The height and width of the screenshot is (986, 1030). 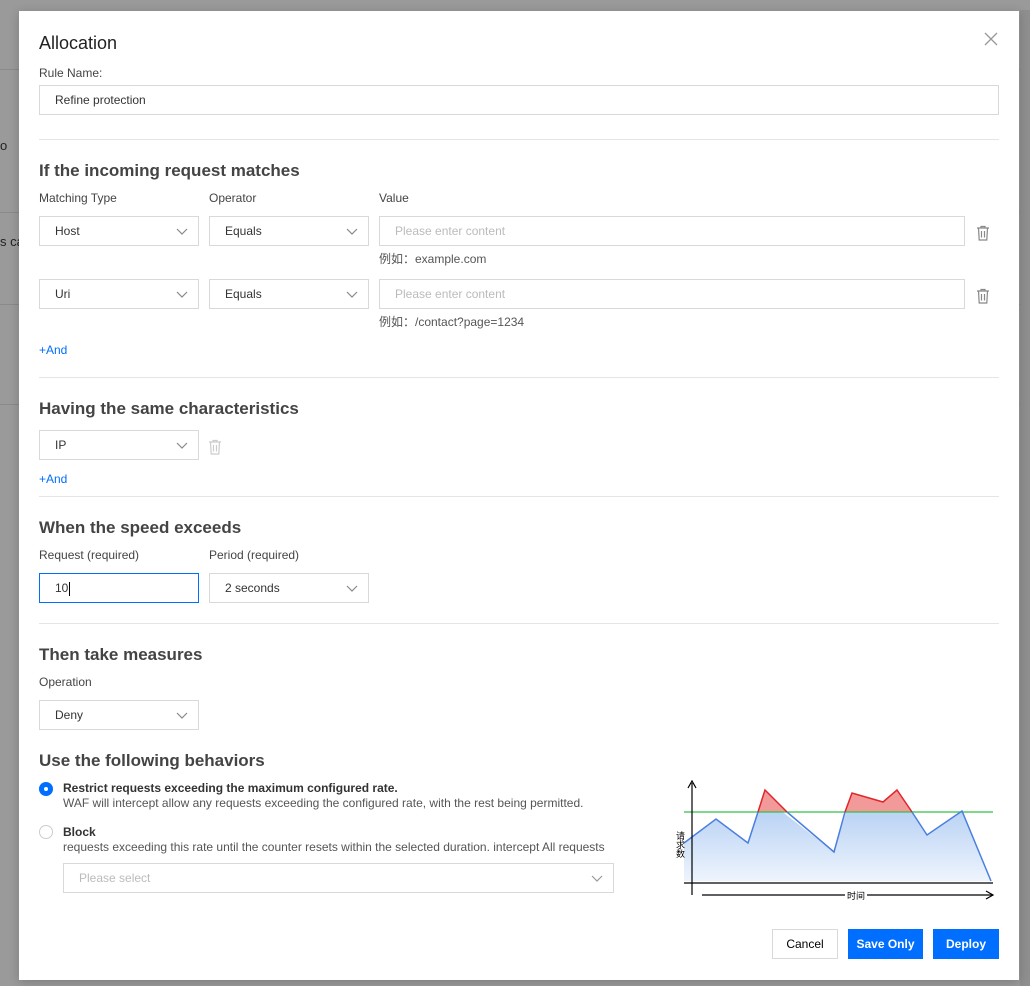 What do you see at coordinates (289, 588) in the screenshot?
I see `period-select: 2 seconds` at bounding box center [289, 588].